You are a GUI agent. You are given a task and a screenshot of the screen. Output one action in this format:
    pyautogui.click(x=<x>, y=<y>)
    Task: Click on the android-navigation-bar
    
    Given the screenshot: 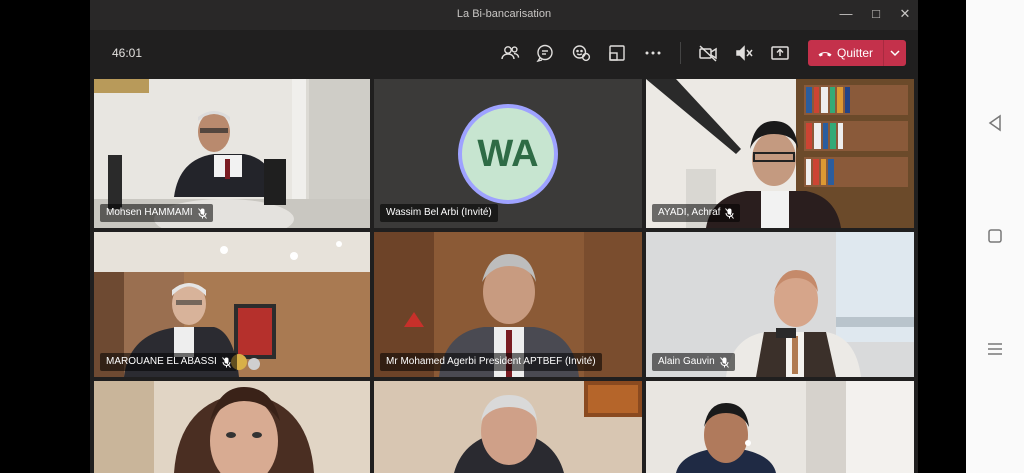 What is the action you would take?
    pyautogui.click(x=995, y=236)
    